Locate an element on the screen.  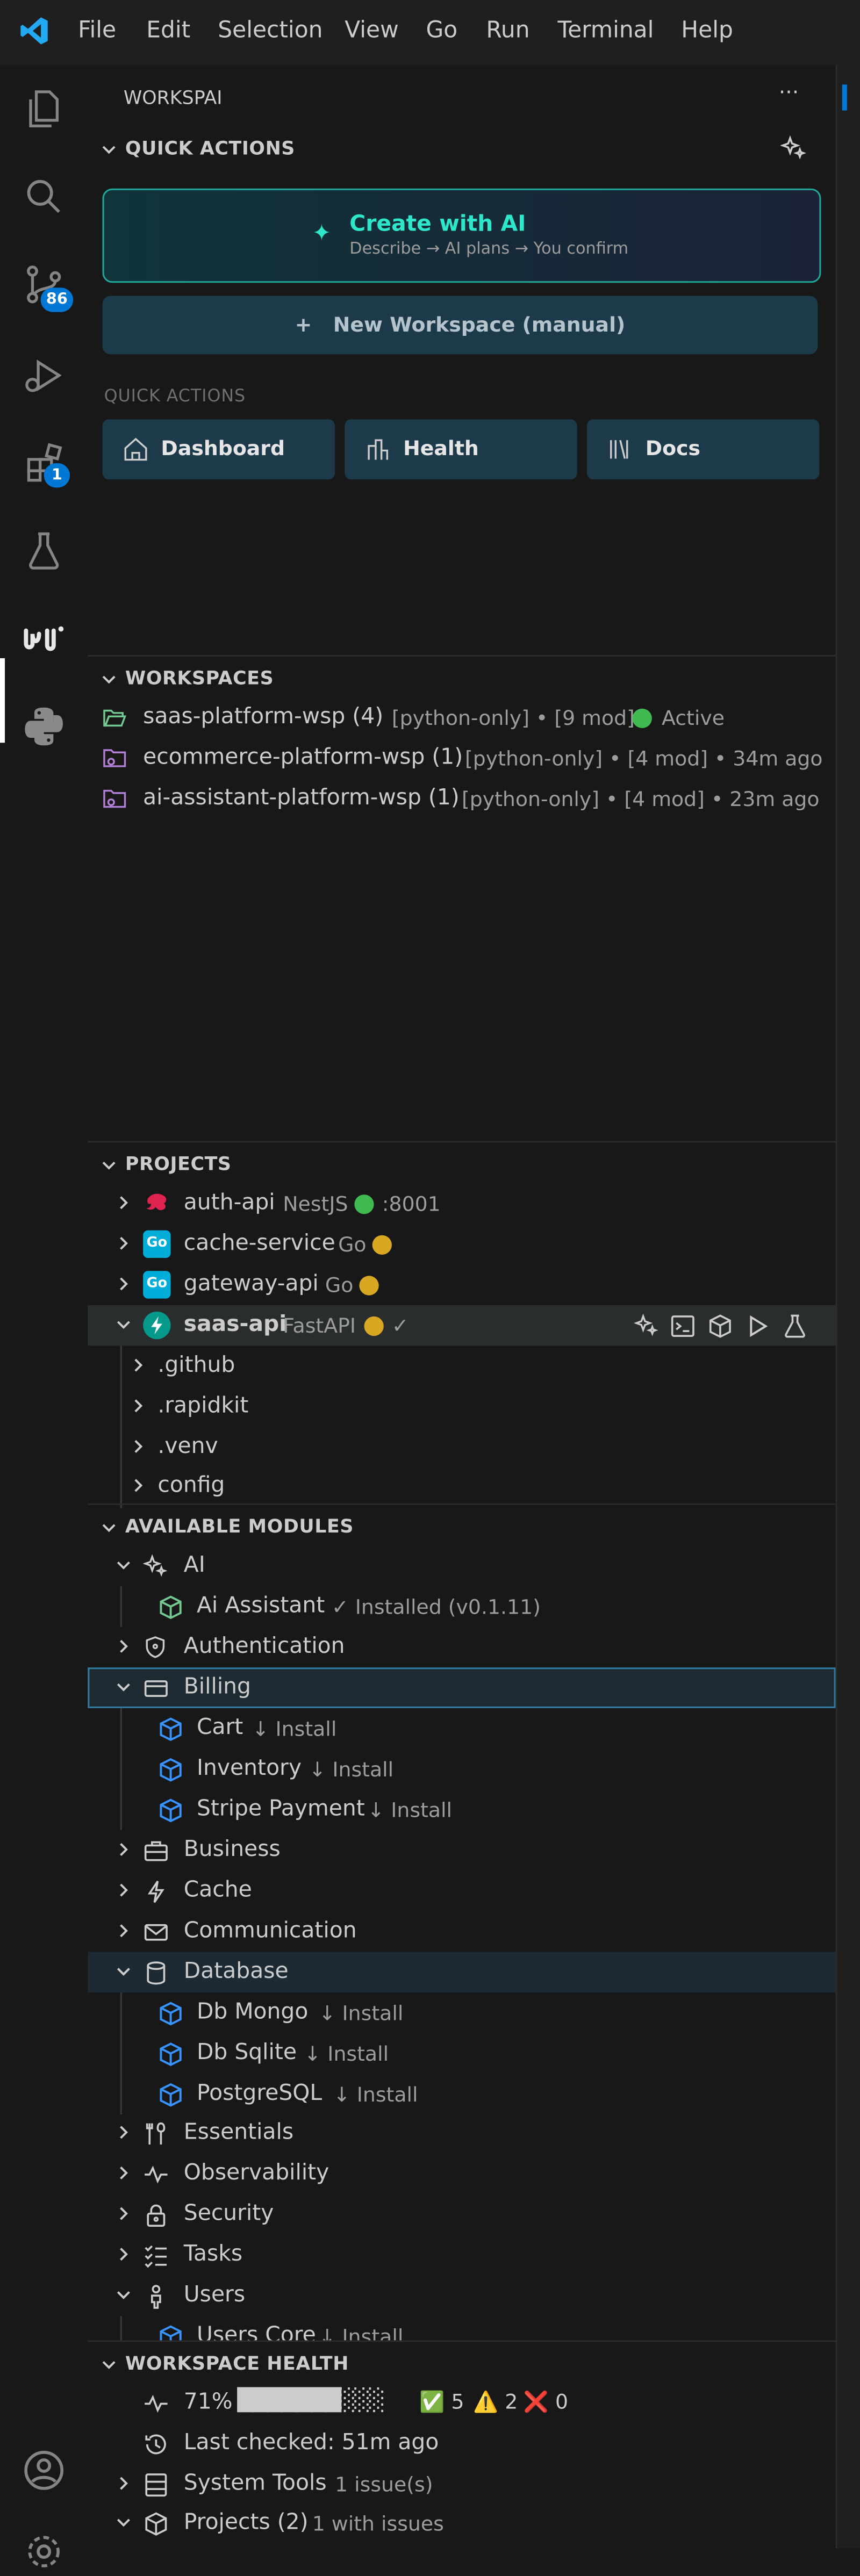
module-item: Db Mongo ↓ Install is located at coordinates (461, 2012).